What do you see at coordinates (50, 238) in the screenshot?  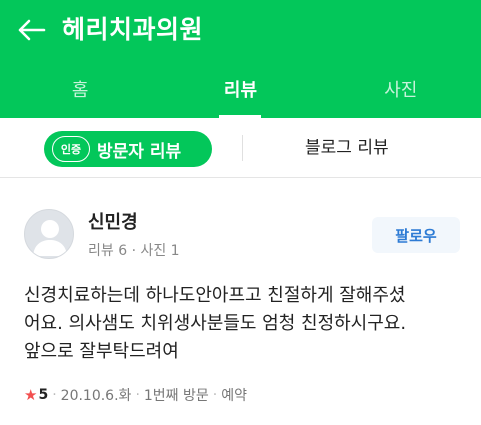 I see `user-silhouette-icon` at bounding box center [50, 238].